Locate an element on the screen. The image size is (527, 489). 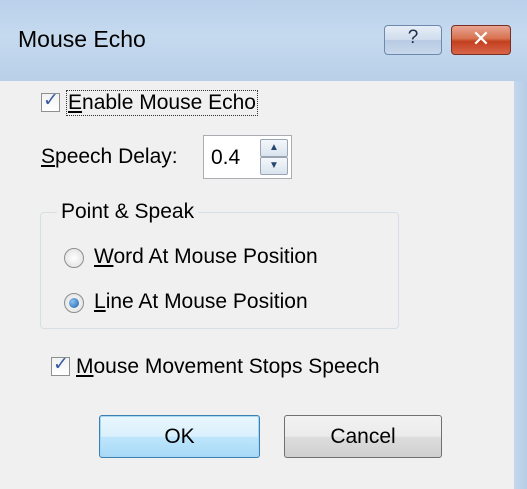
close-icon: ✕ is located at coordinates (481, 38).